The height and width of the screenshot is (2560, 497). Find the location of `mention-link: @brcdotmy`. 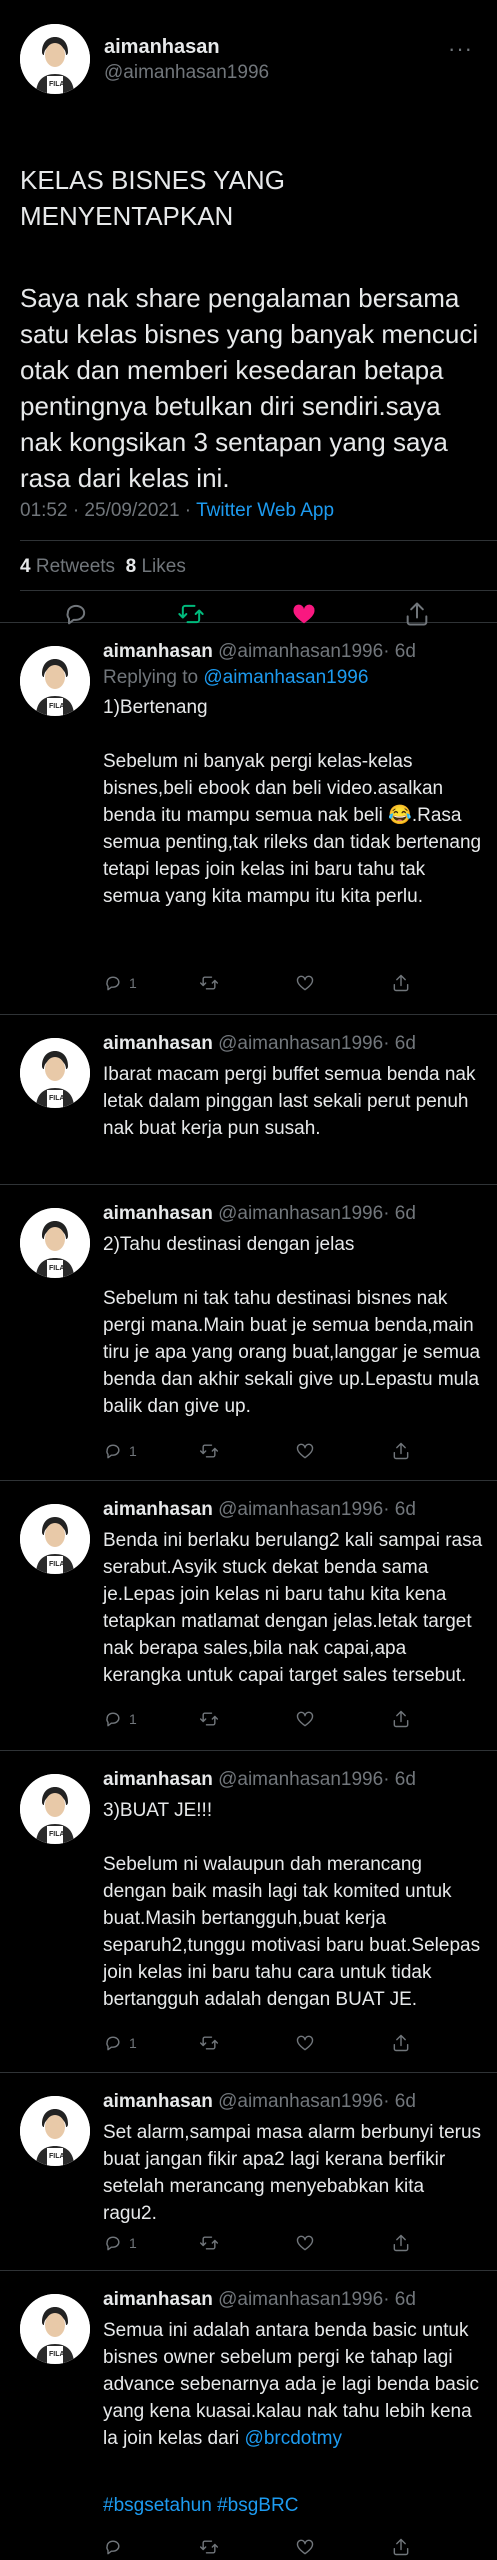

mention-link: @brcdotmy is located at coordinates (293, 2438).